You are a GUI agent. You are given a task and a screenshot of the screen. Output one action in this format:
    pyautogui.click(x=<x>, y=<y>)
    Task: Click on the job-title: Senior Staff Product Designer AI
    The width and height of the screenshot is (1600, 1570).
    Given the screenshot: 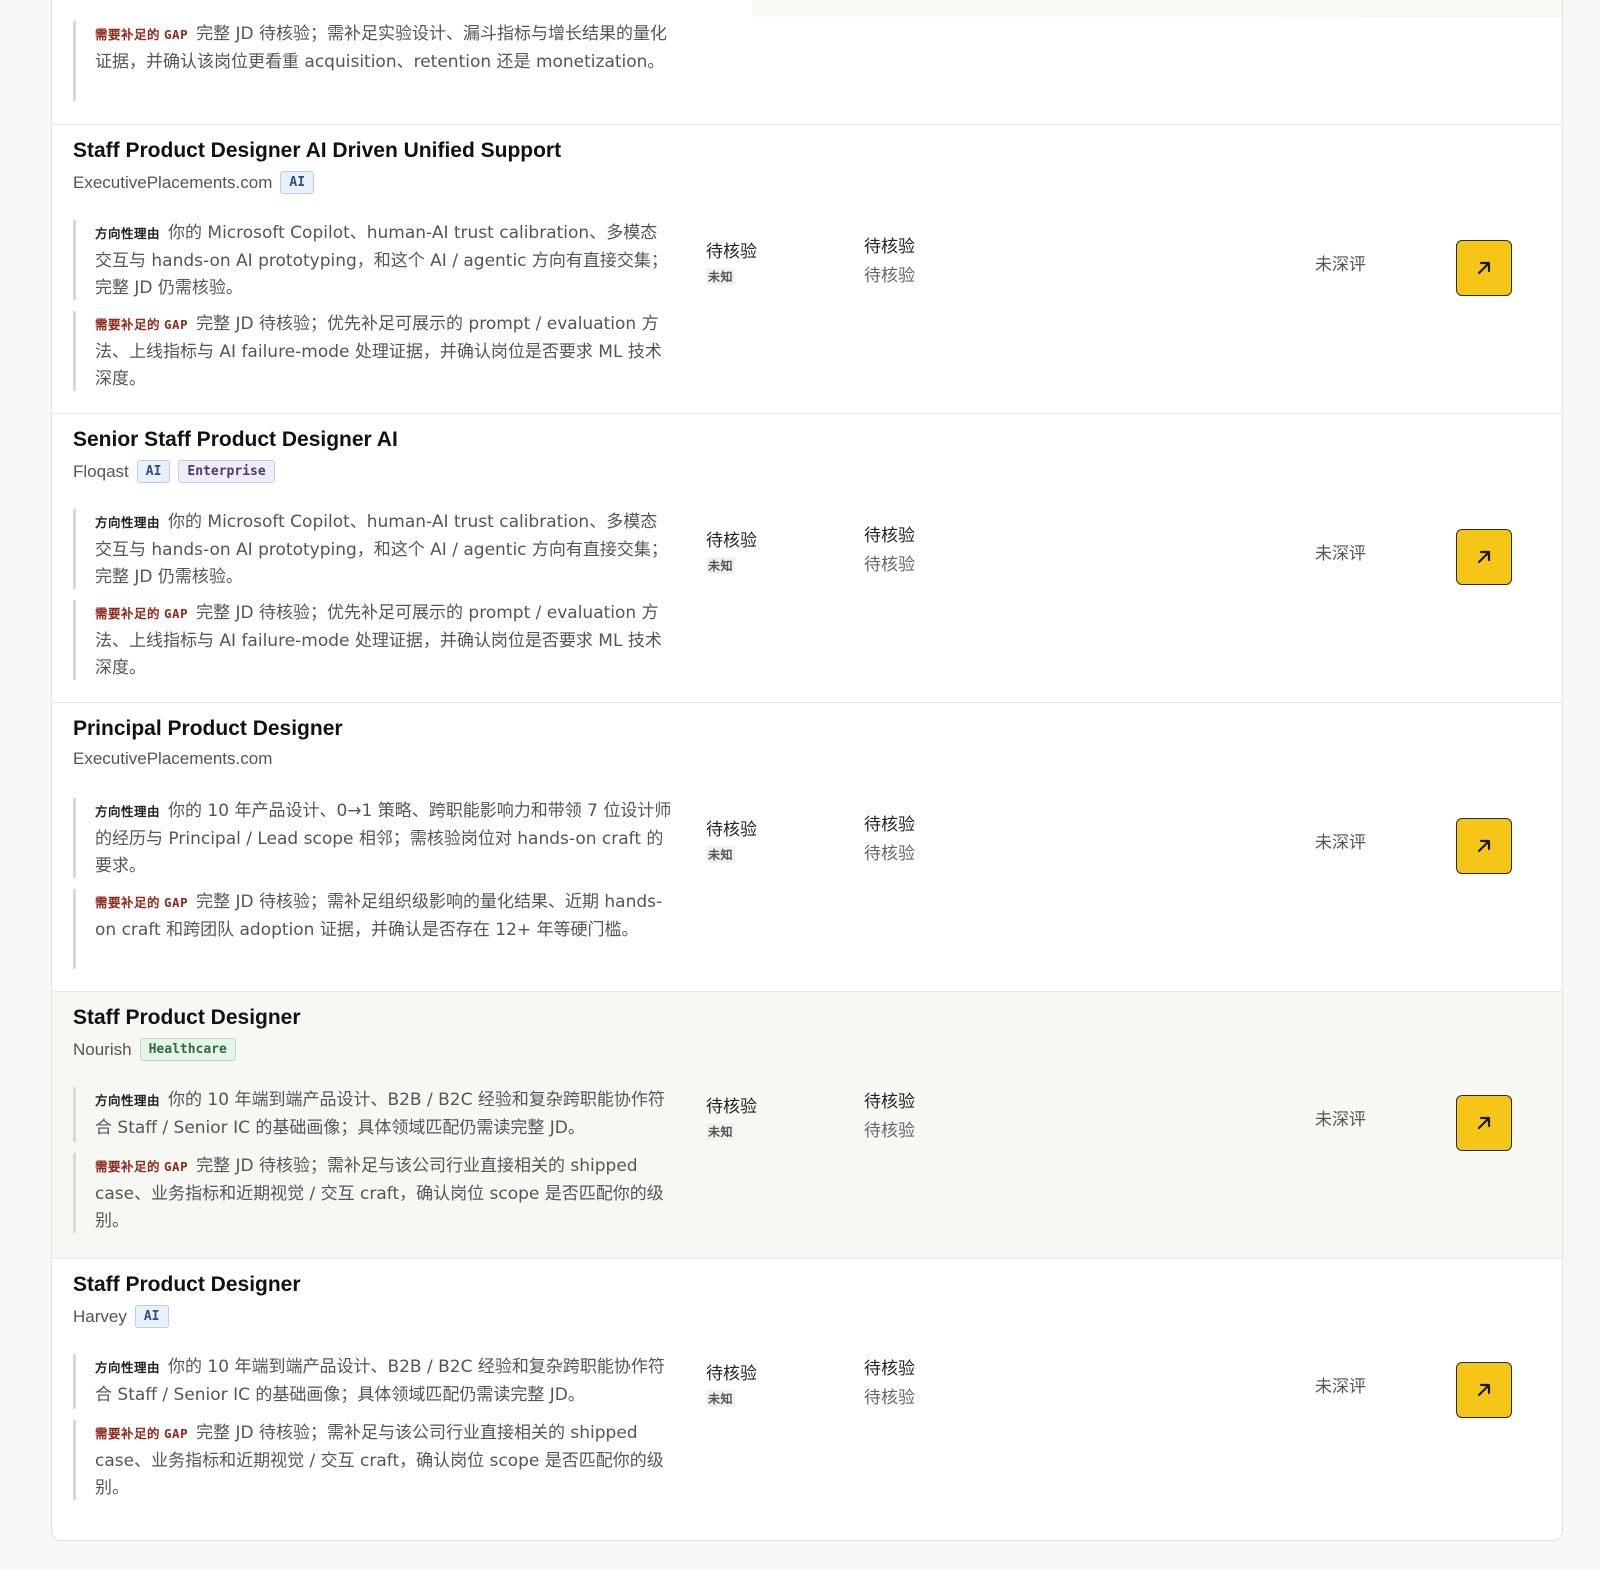 What is the action you would take?
    pyautogui.click(x=235, y=440)
    